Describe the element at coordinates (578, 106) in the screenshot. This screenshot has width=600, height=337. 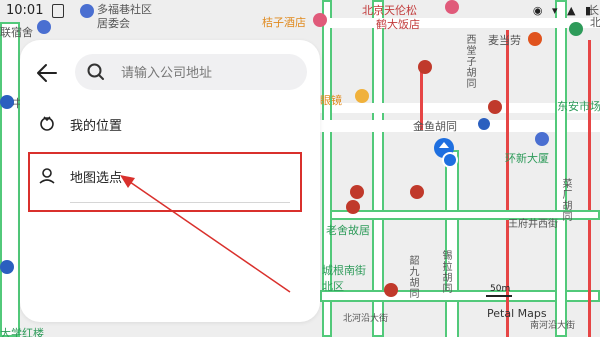
I see `map-label: 东安市场` at that location.